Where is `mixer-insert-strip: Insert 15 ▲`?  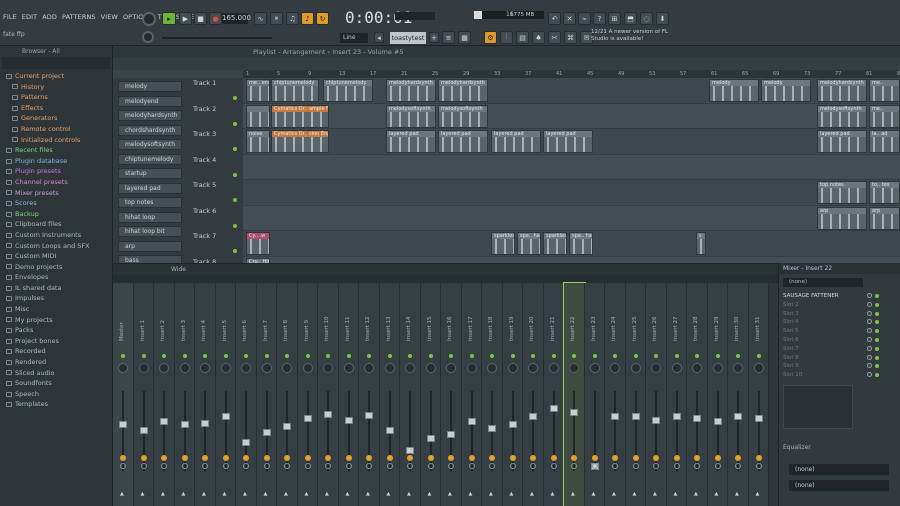 mixer-insert-strip: Insert 15 ▲ is located at coordinates (430, 394).